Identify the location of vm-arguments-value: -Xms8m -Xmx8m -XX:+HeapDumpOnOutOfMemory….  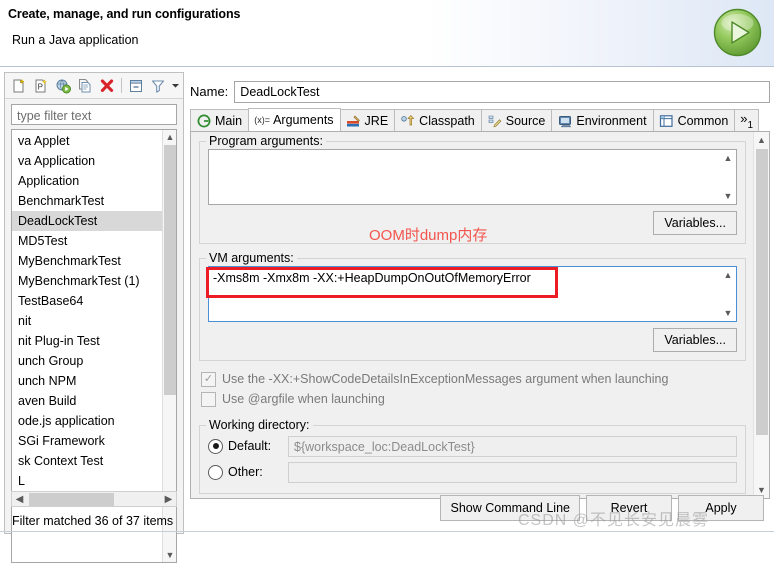
(372, 278).